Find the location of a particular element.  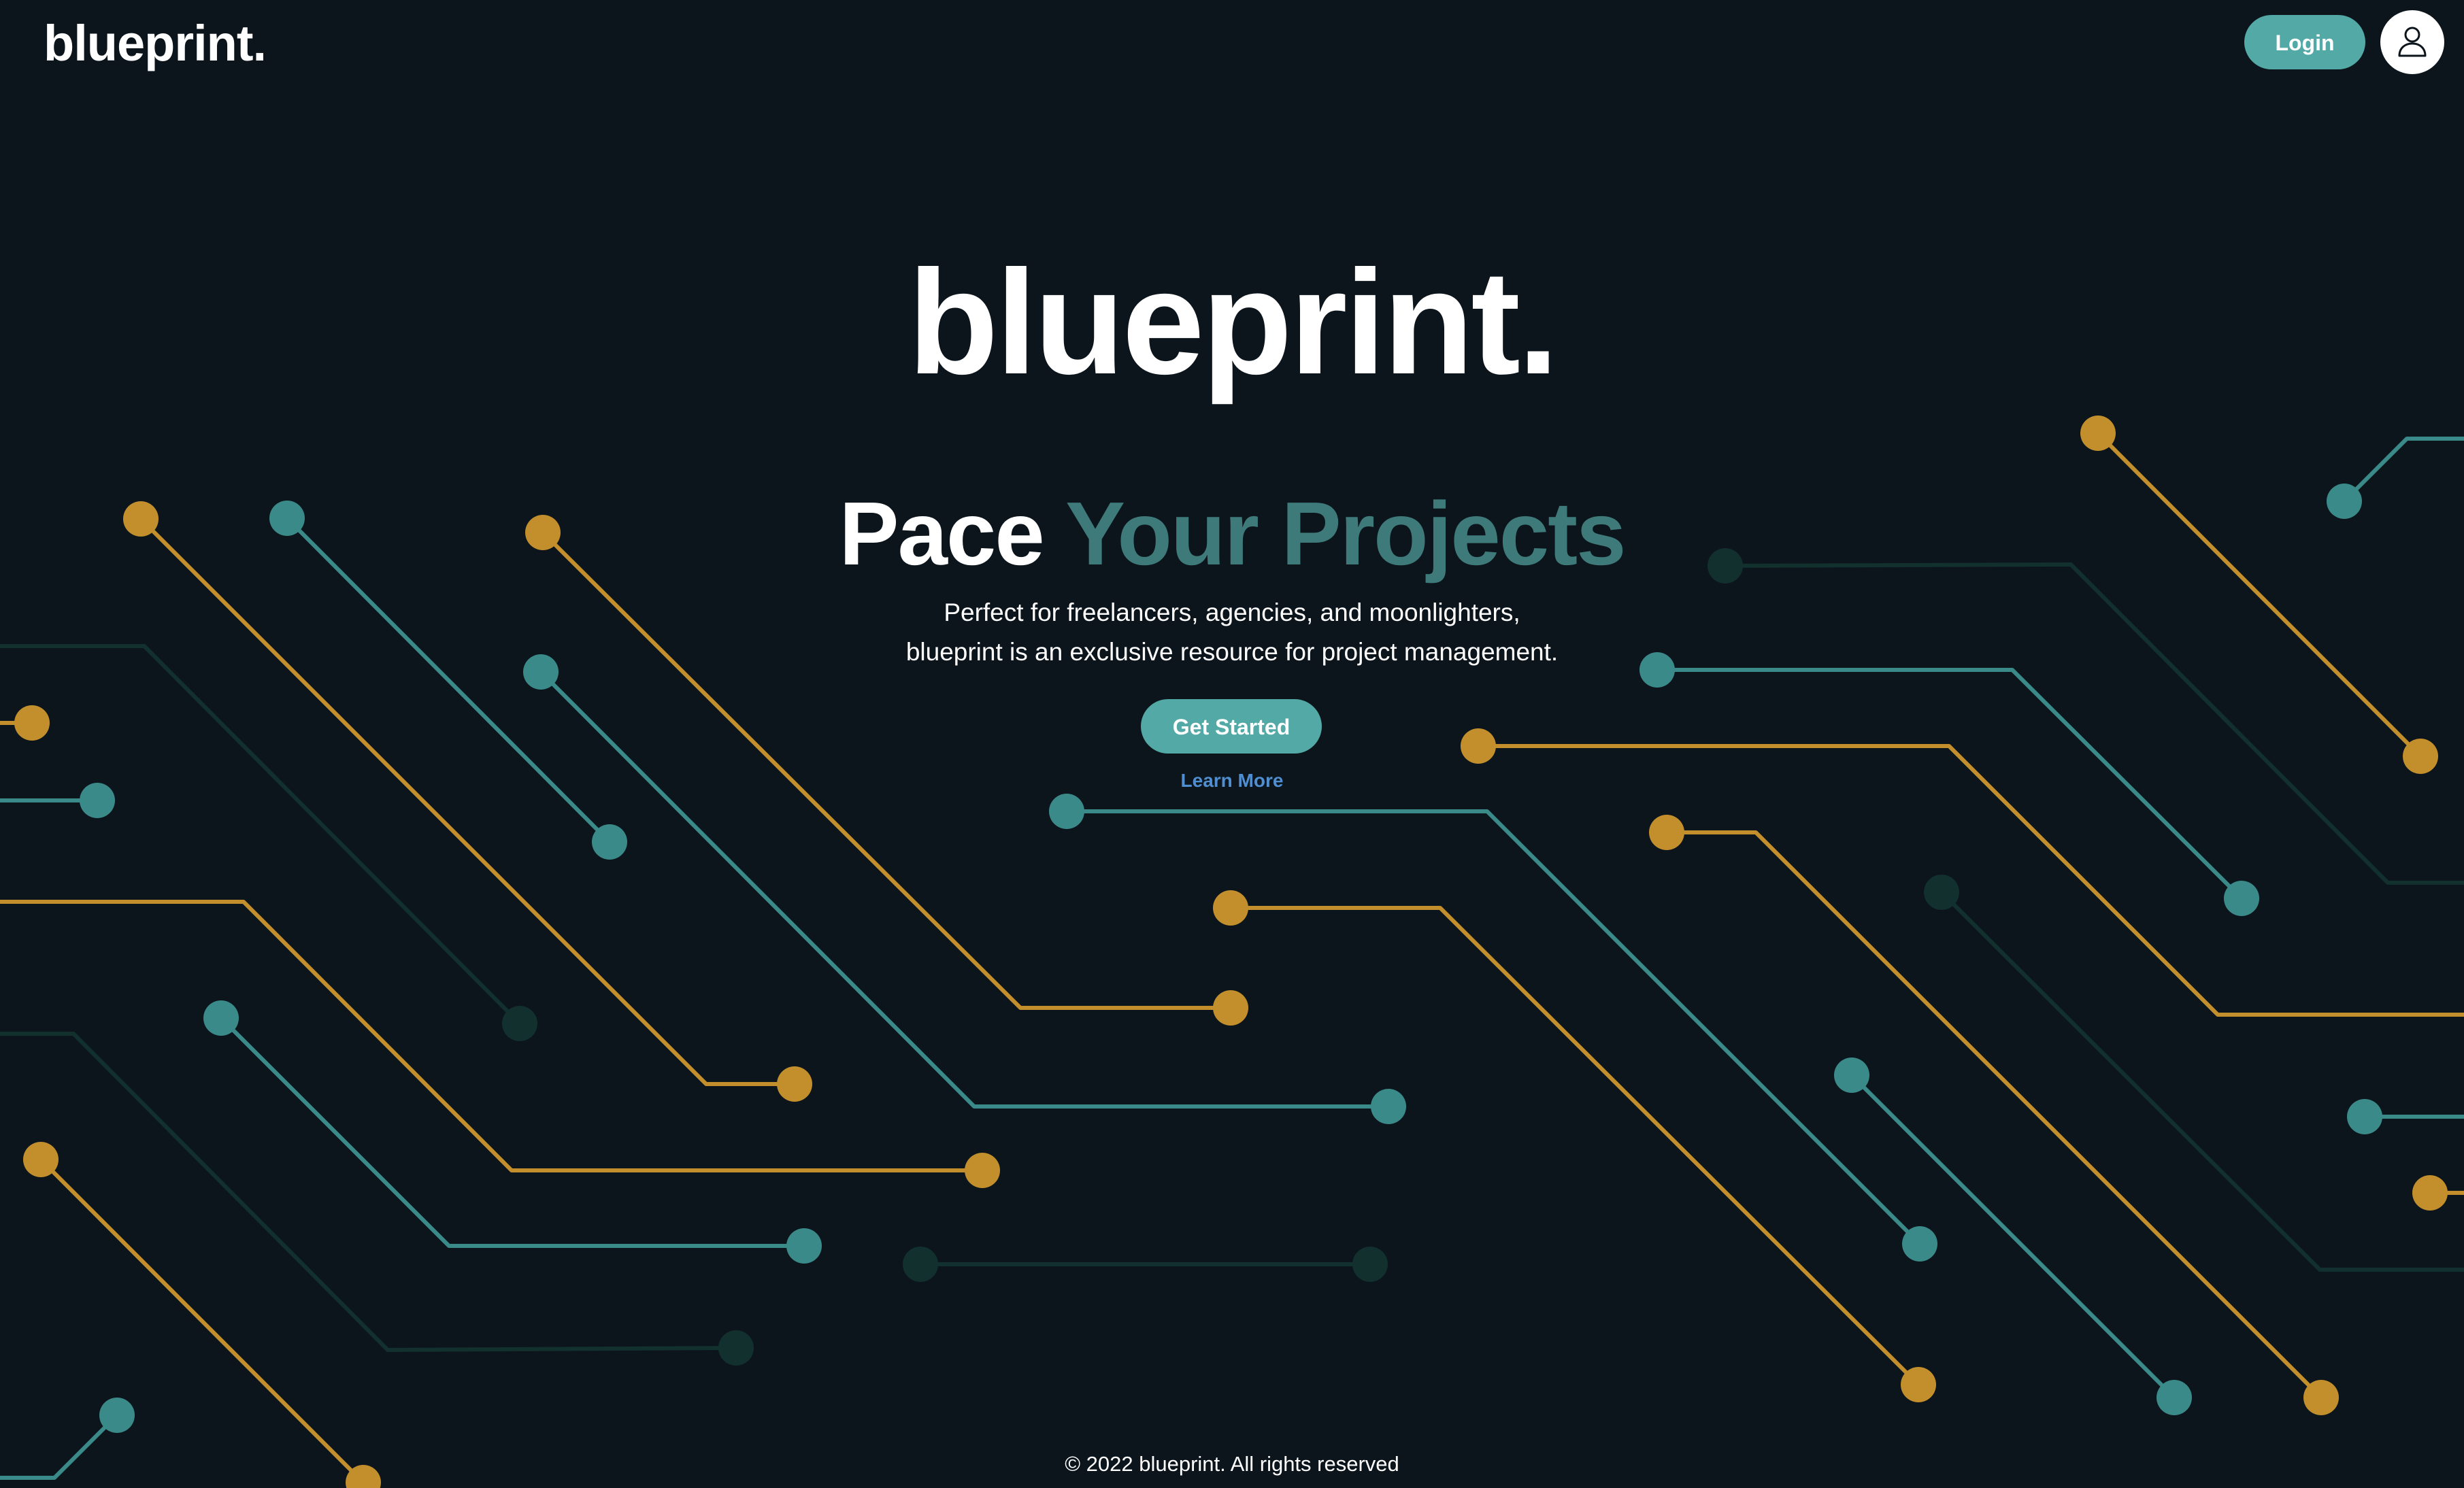

footer-copyright: © 2022 blueprint. All rights reserved is located at coordinates (1232, 1464).